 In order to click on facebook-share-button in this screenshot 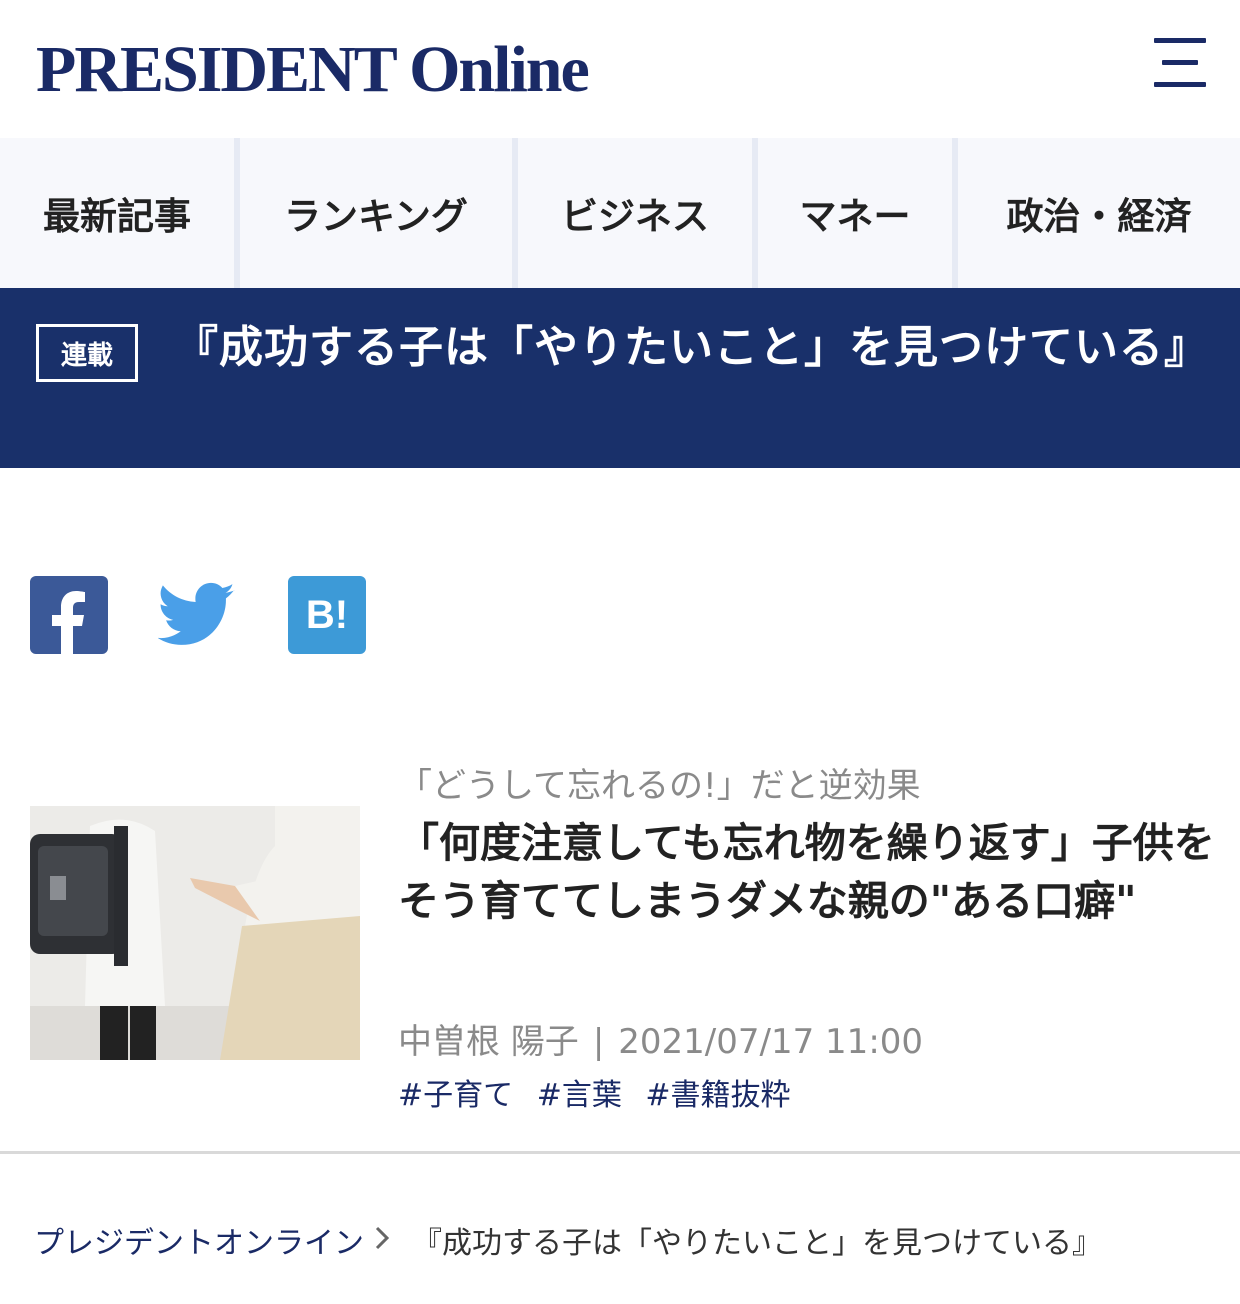, I will do `click(69, 615)`.